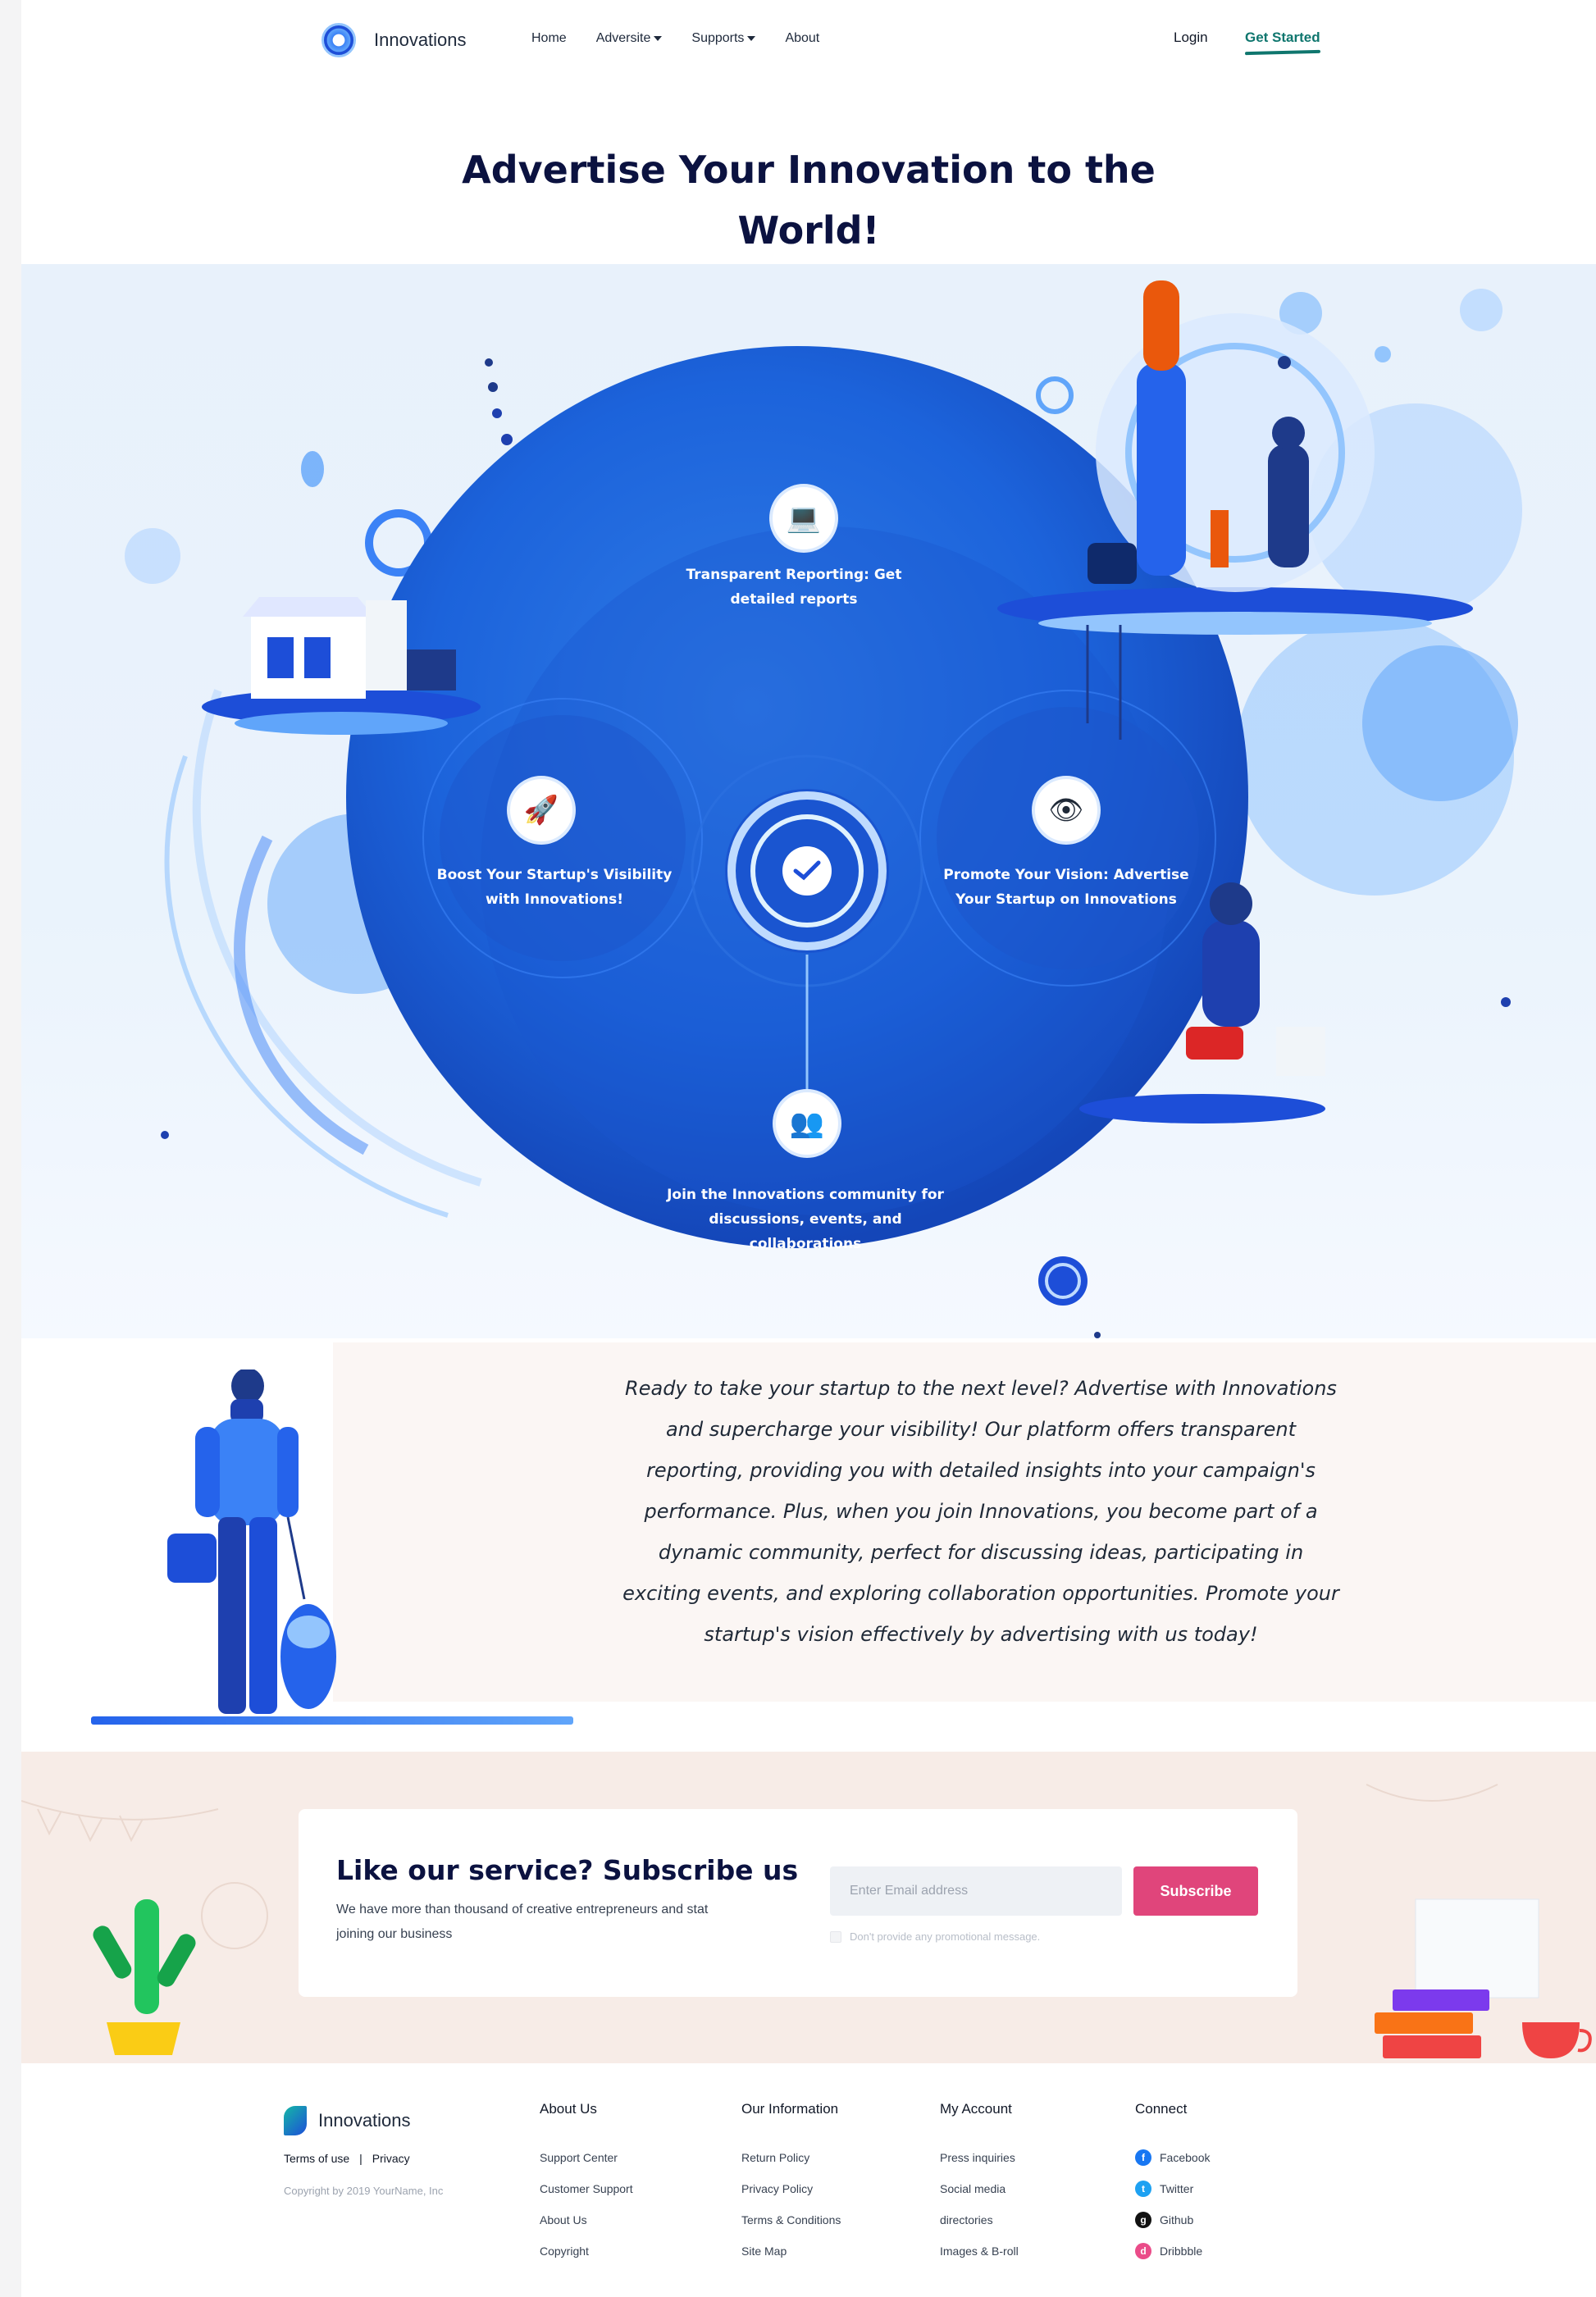  I want to click on footer-link-site-map: Site Map, so click(791, 2251).